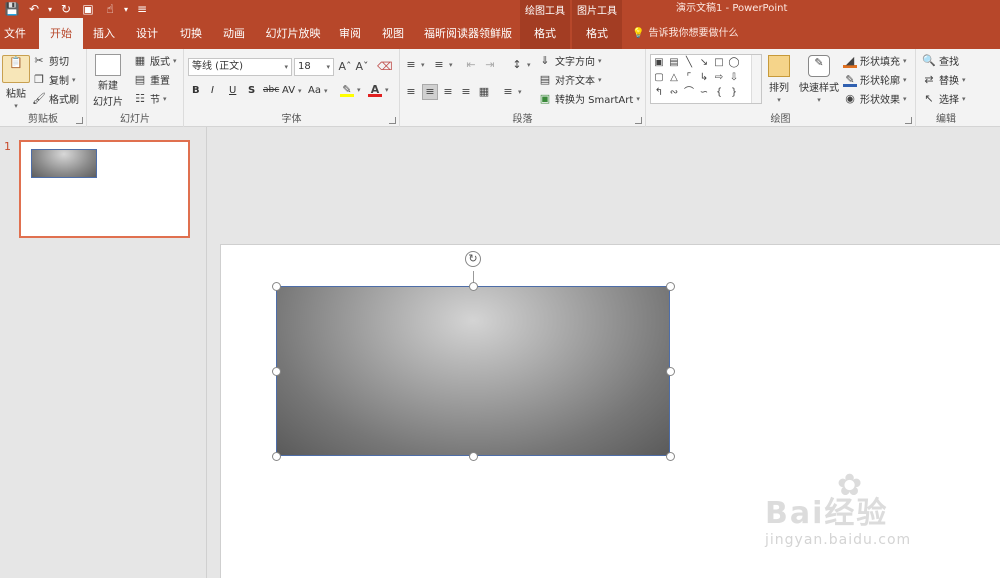  What do you see at coordinates (734, 78) in the screenshot?
I see `down-arrow-icon: ⇩` at bounding box center [734, 78].